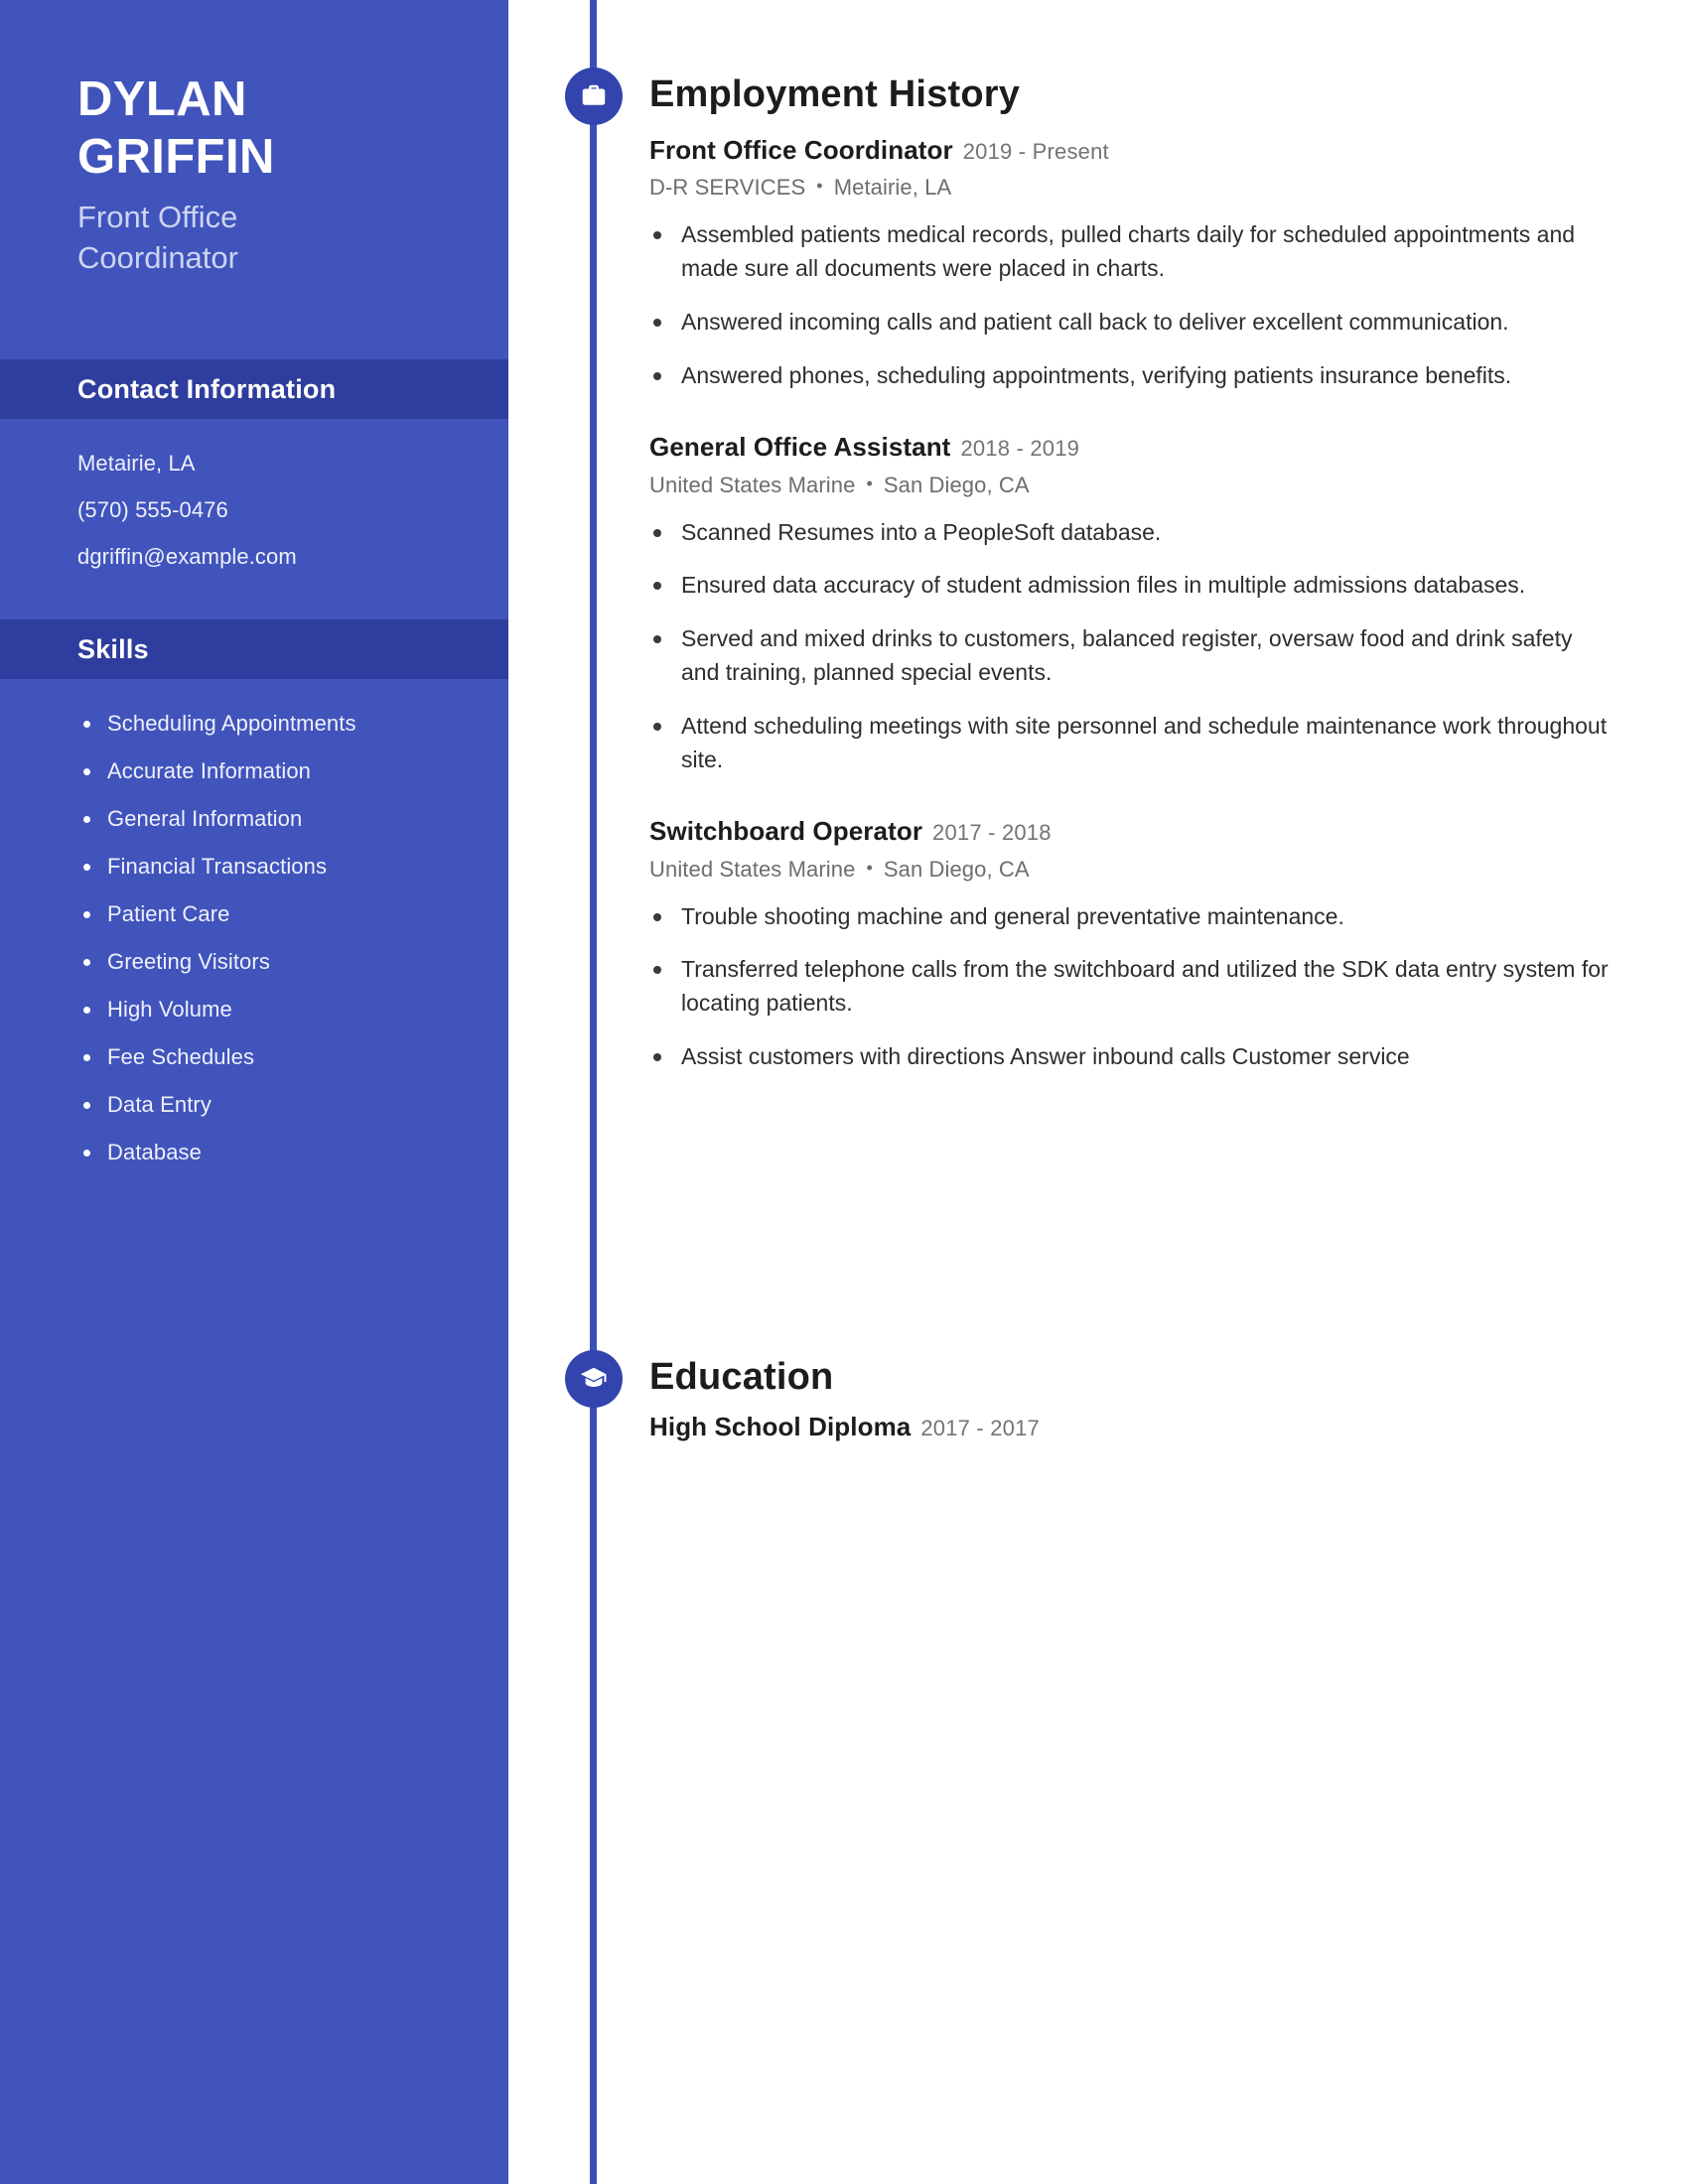 This screenshot has width=1688, height=2184. What do you see at coordinates (801, 150) in the screenshot?
I see `entry-role: Front Office Coordinator` at bounding box center [801, 150].